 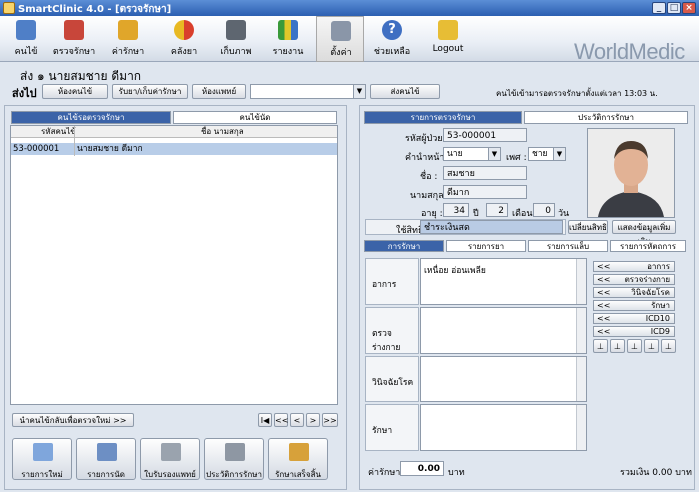 What do you see at coordinates (503, 427) in the screenshot?
I see `treatment-textarea` at bounding box center [503, 427].